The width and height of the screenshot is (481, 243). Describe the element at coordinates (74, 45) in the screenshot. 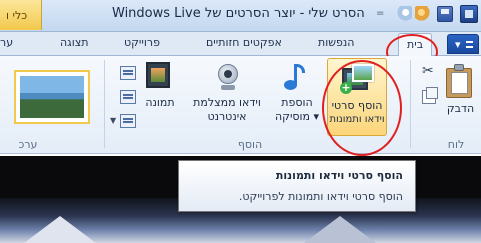

I see `tab-view: תצוגה` at that location.